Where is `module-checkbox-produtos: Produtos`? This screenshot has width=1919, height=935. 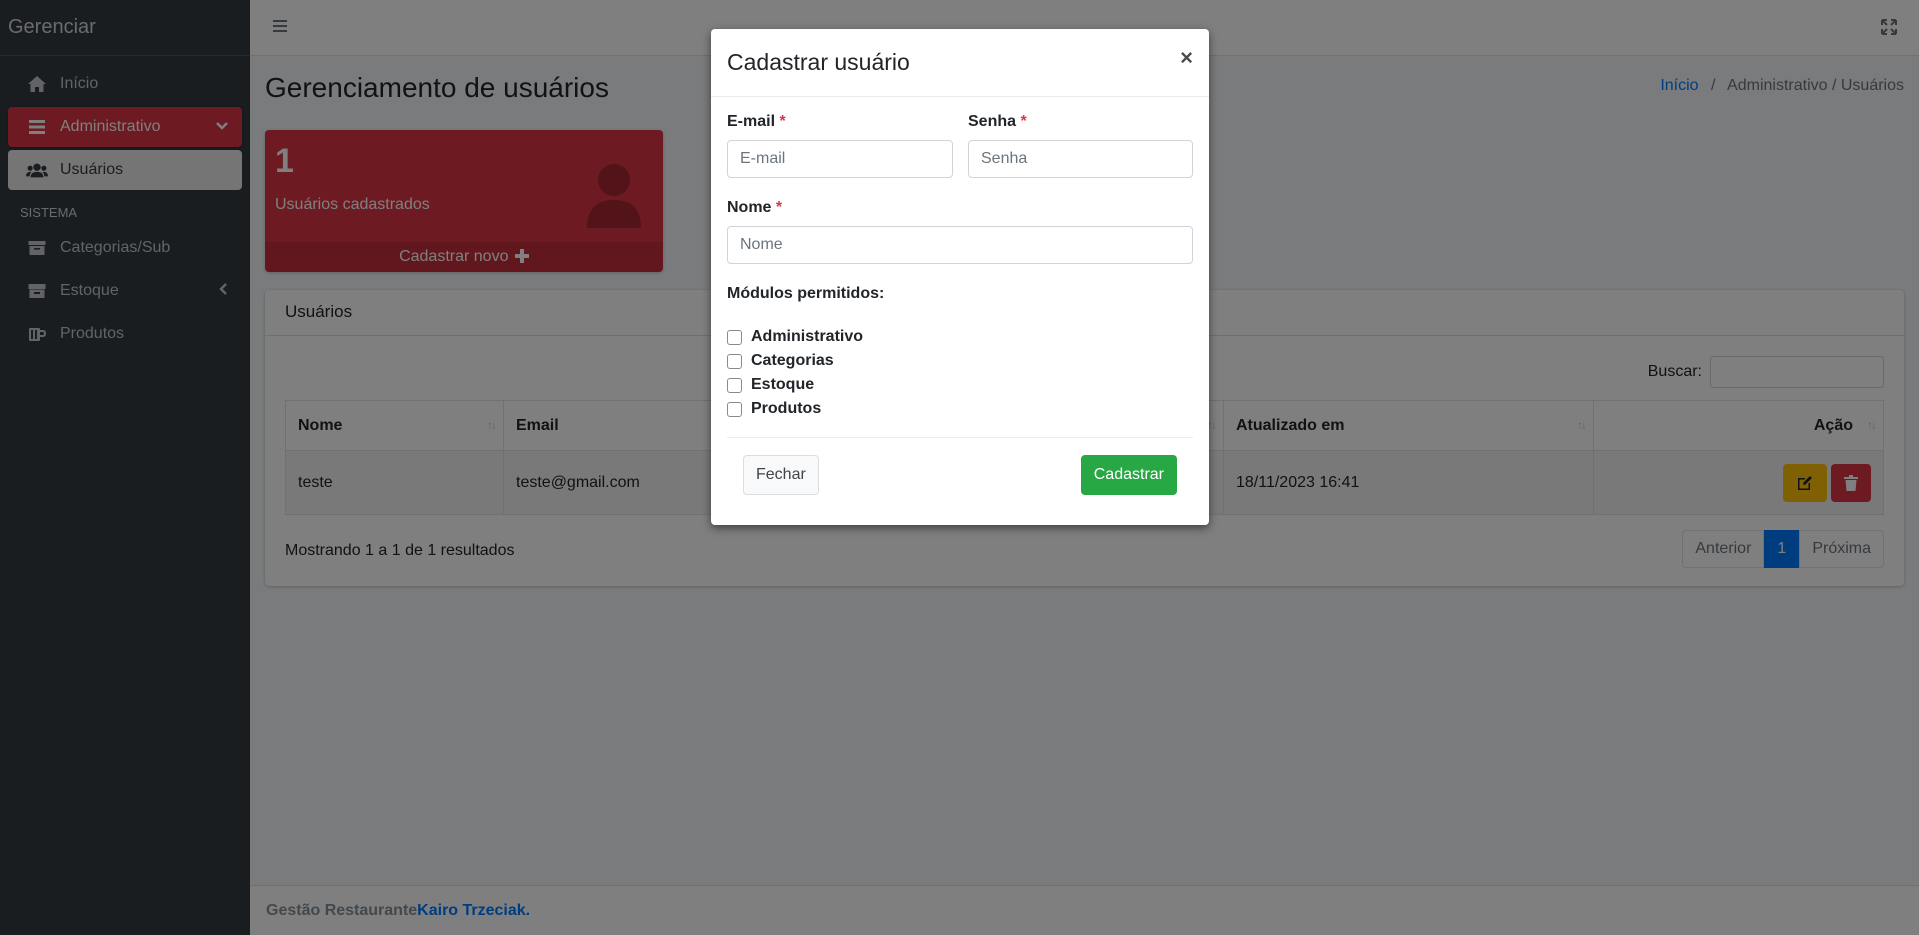 module-checkbox-produtos: Produtos is located at coordinates (960, 409).